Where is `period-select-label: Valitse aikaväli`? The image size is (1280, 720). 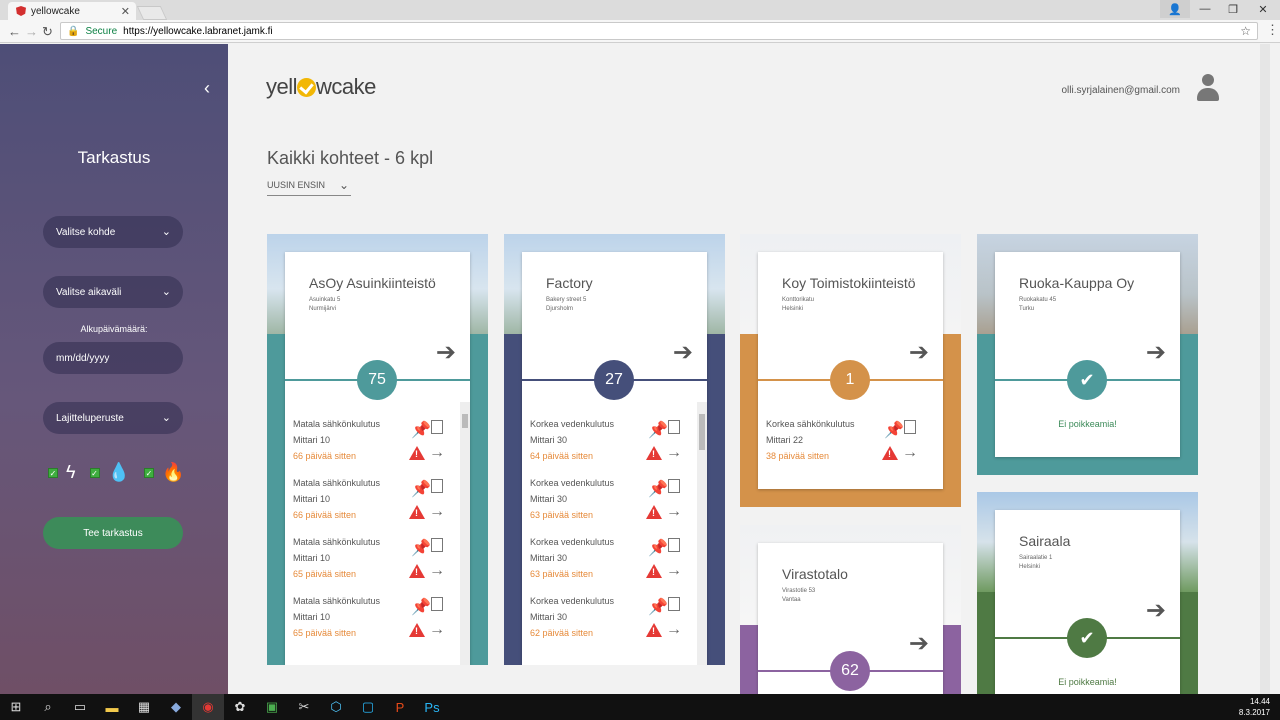
period-select-label: Valitse aikaväli is located at coordinates (89, 292).